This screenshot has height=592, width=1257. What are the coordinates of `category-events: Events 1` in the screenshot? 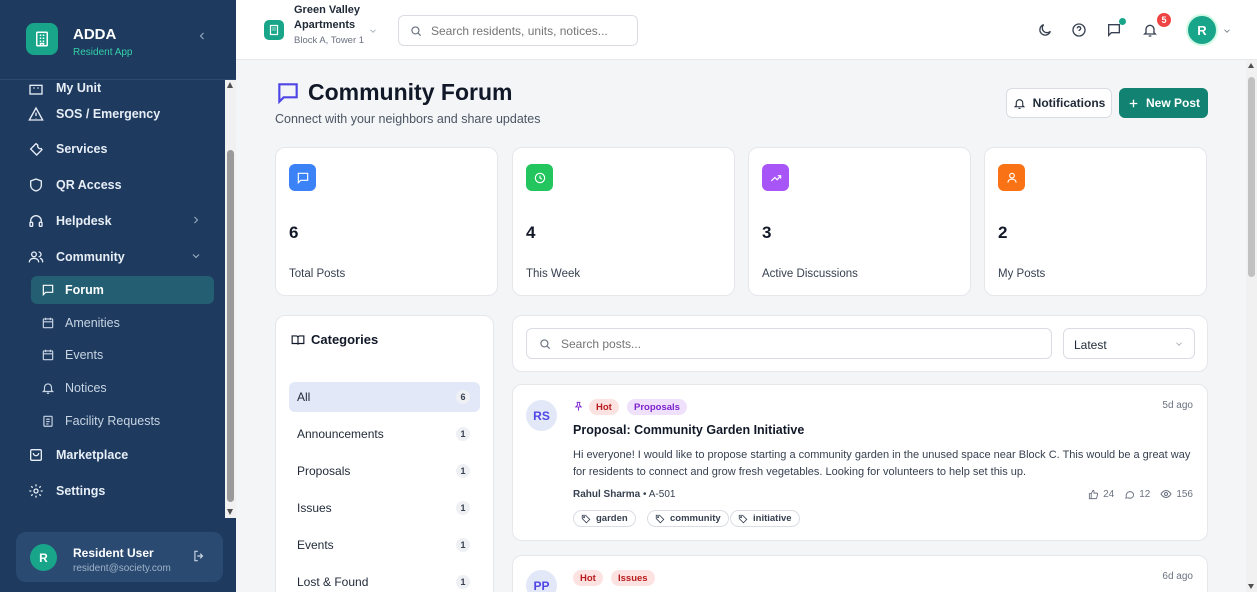 It's located at (384, 545).